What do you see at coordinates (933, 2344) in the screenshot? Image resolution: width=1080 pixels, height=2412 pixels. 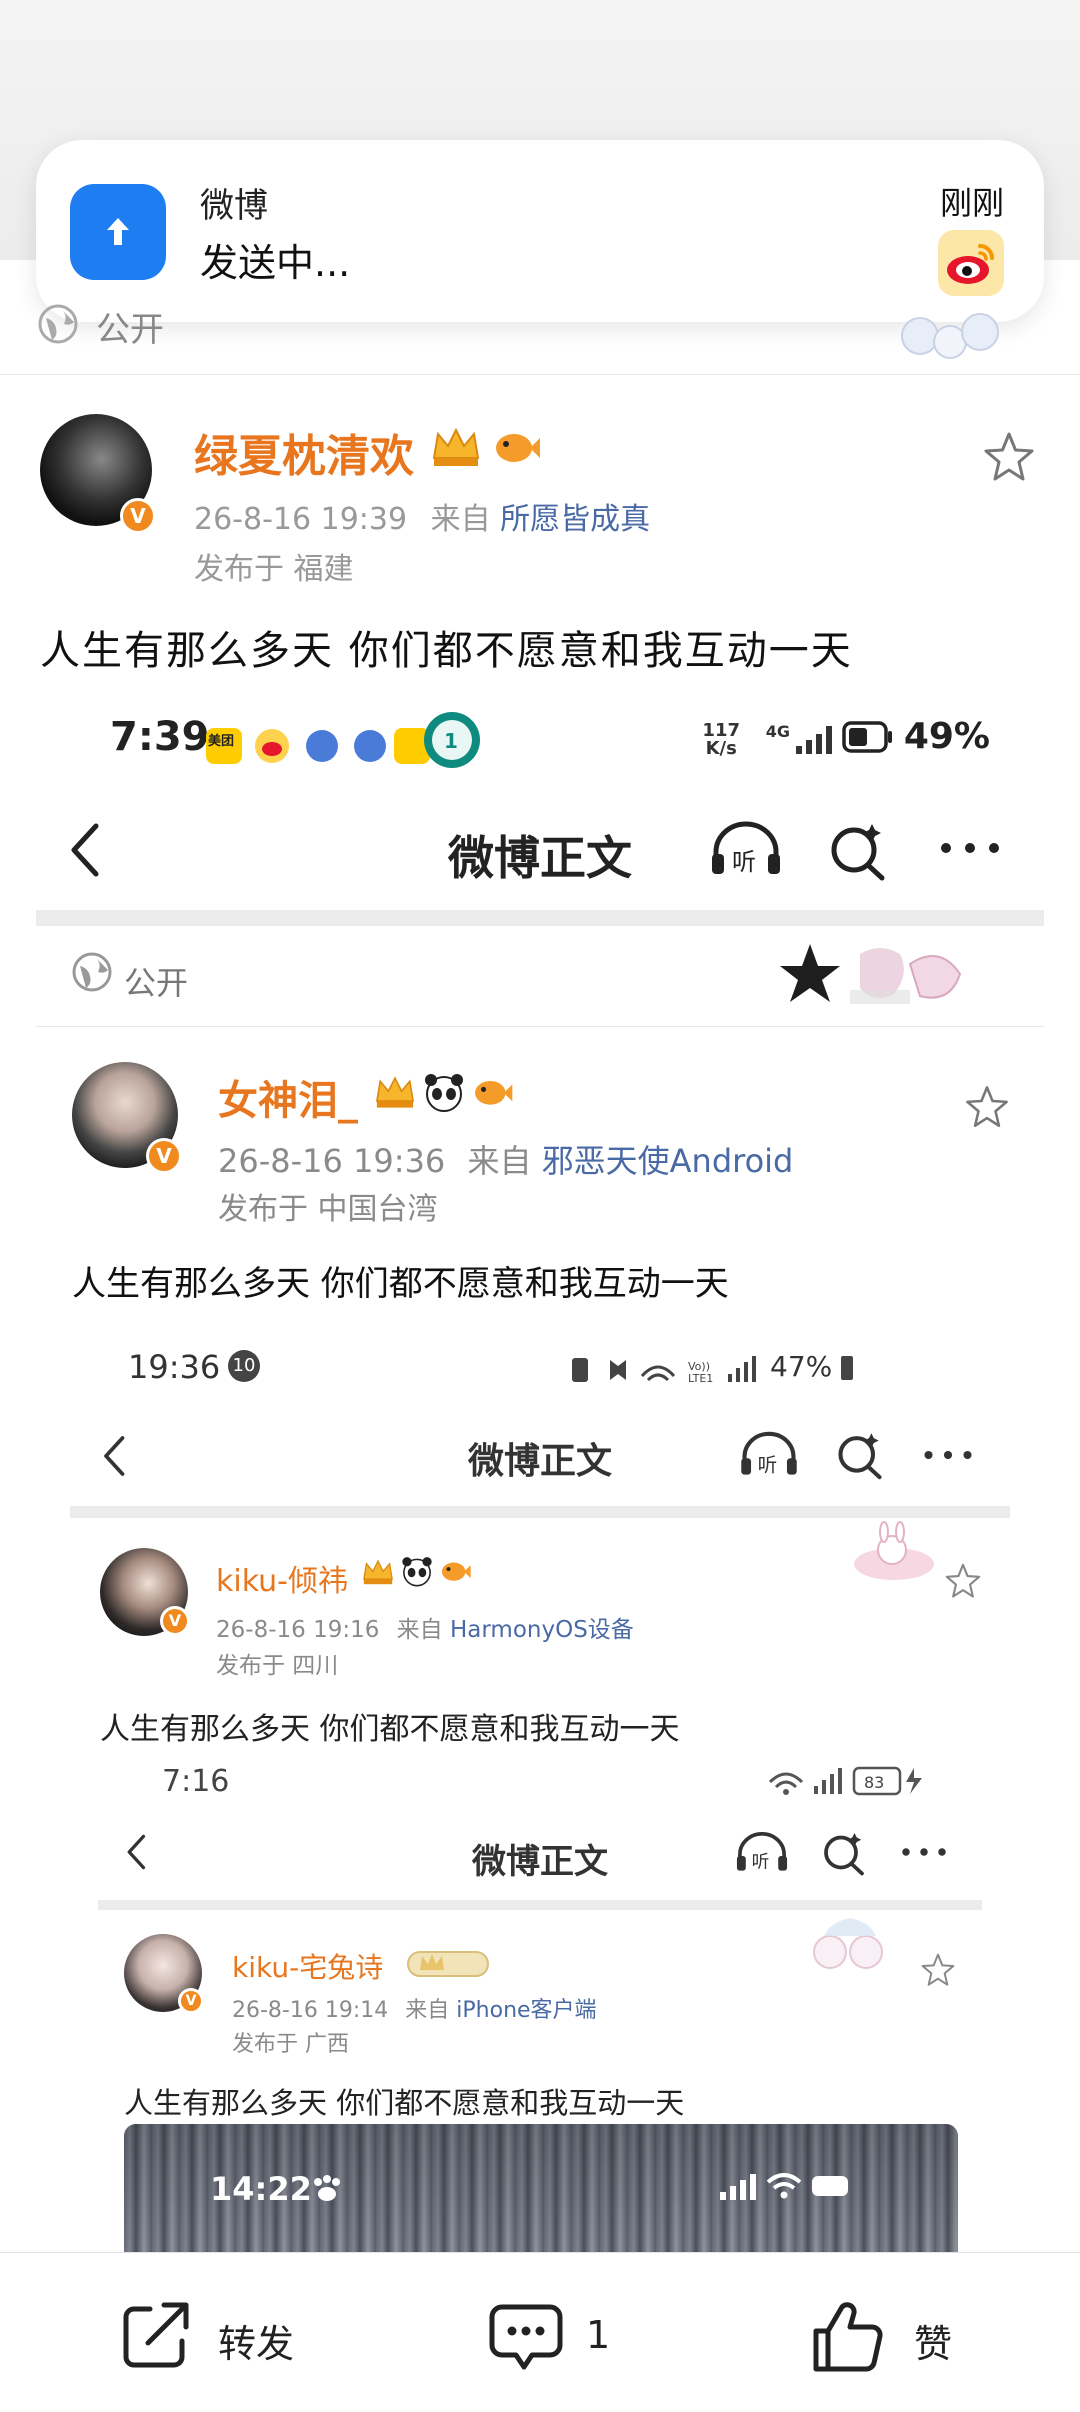 I see `like-label: 赞` at bounding box center [933, 2344].